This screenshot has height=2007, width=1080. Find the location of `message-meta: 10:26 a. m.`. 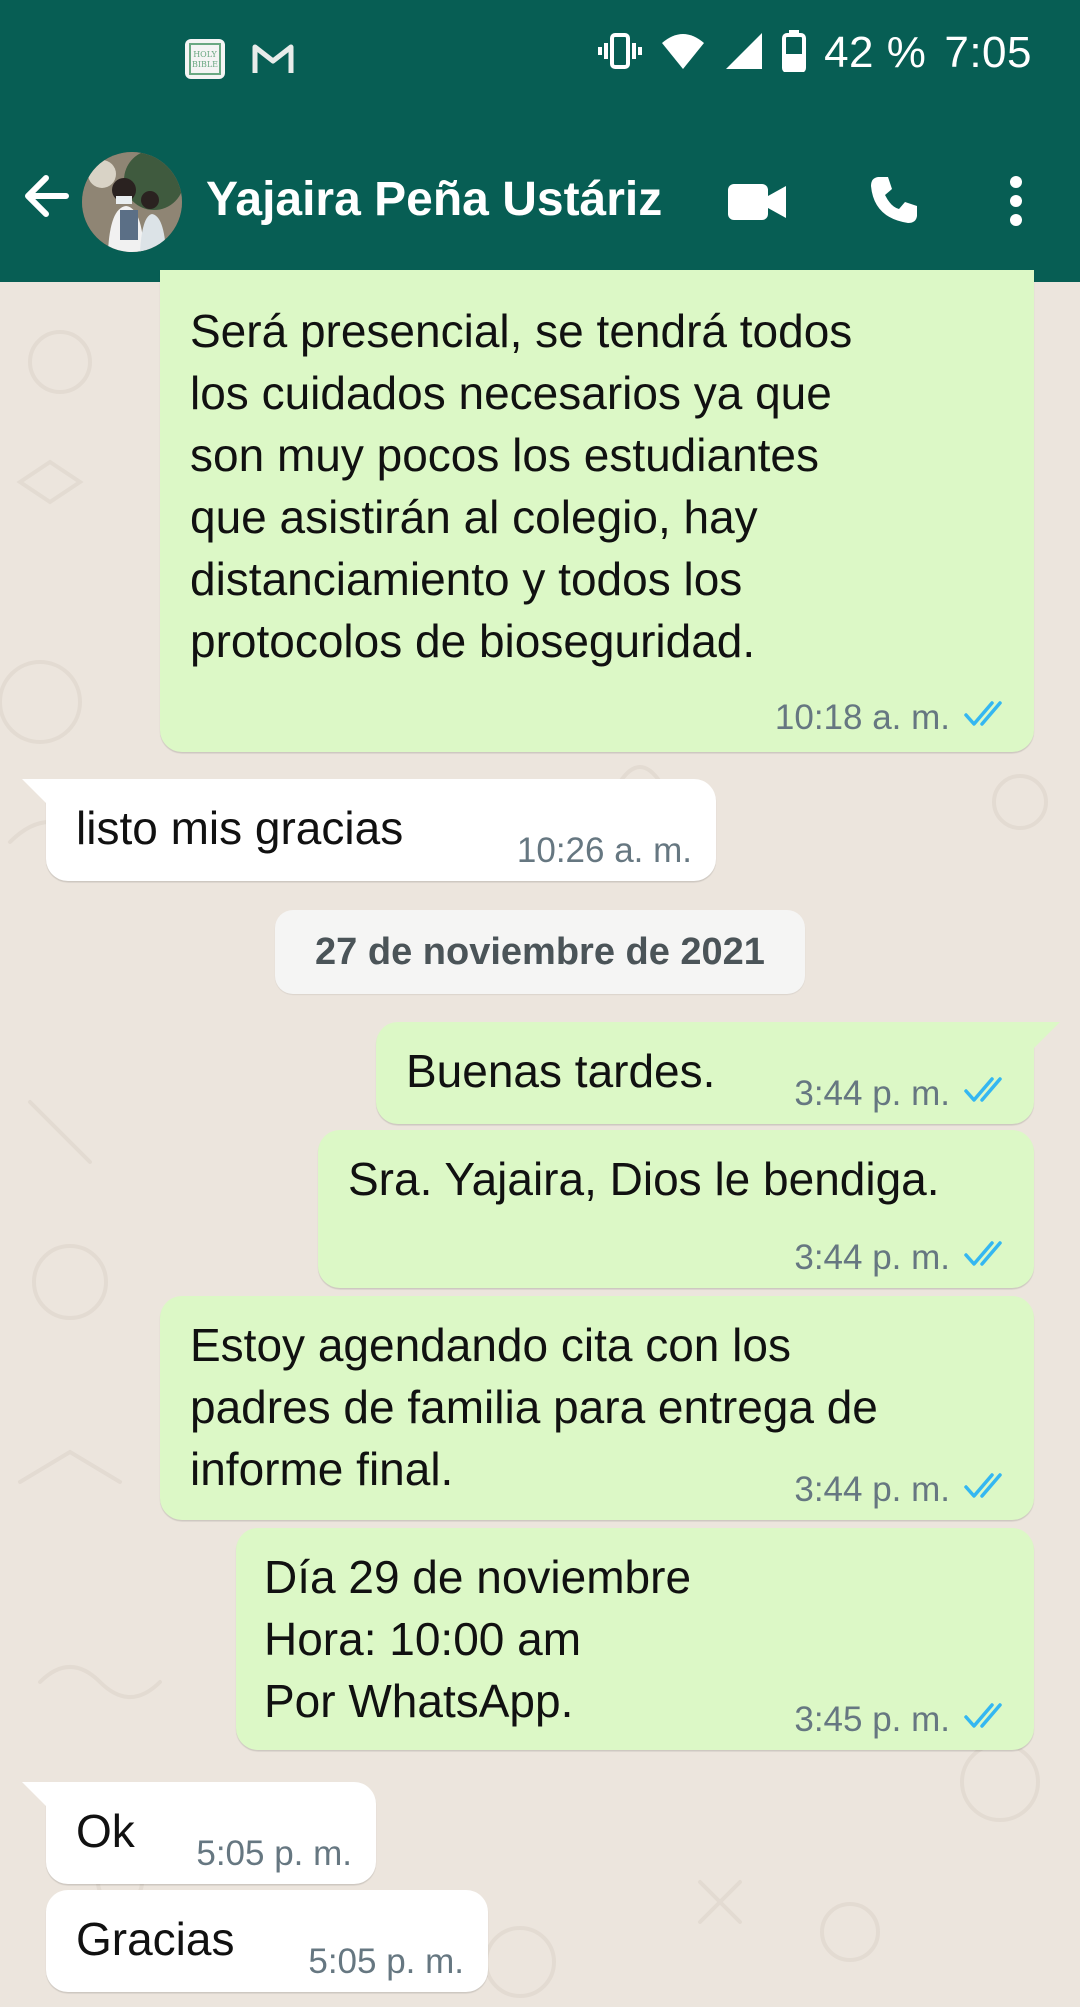

message-meta: 10:26 a. m. is located at coordinates (604, 851).